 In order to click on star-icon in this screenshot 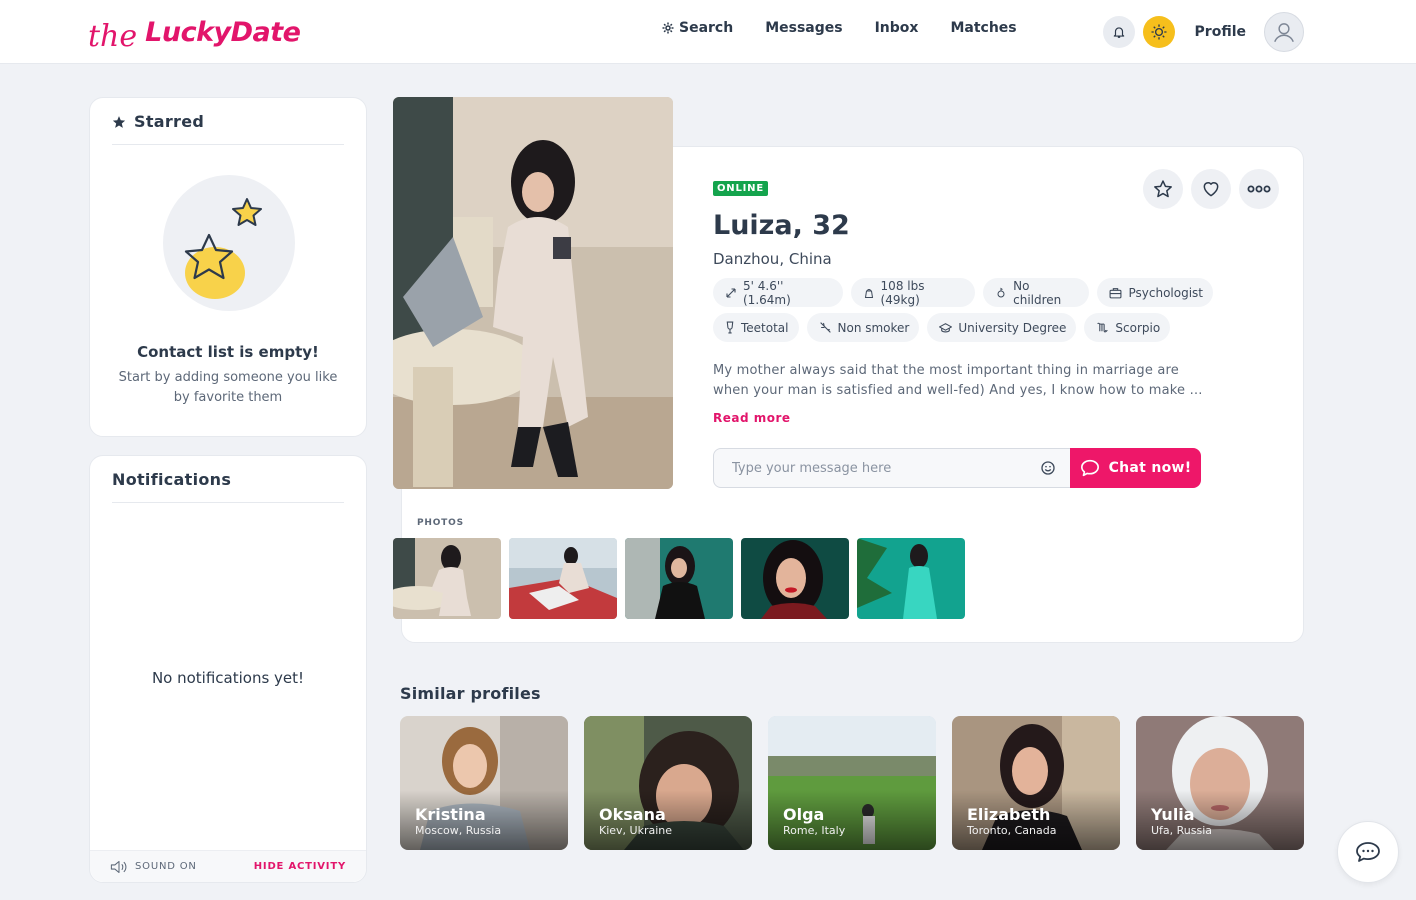, I will do `click(119, 121)`.